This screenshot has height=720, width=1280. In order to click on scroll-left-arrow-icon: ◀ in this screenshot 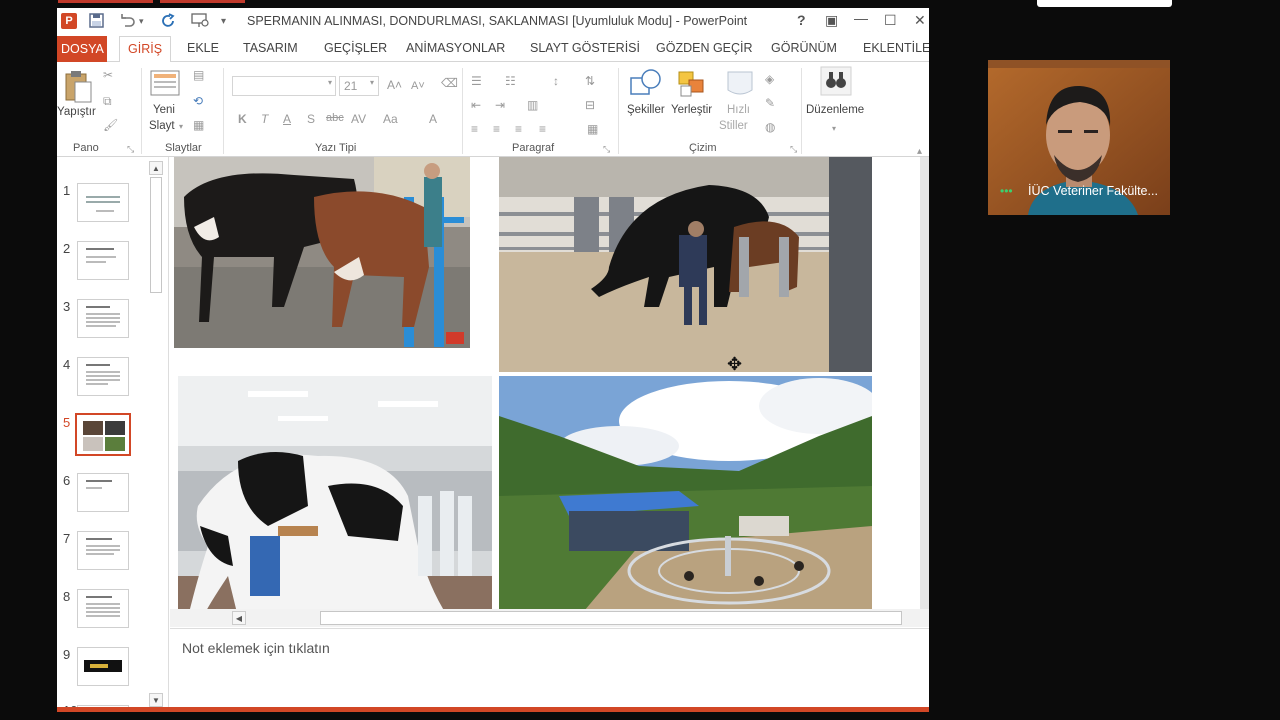, I will do `click(239, 618)`.